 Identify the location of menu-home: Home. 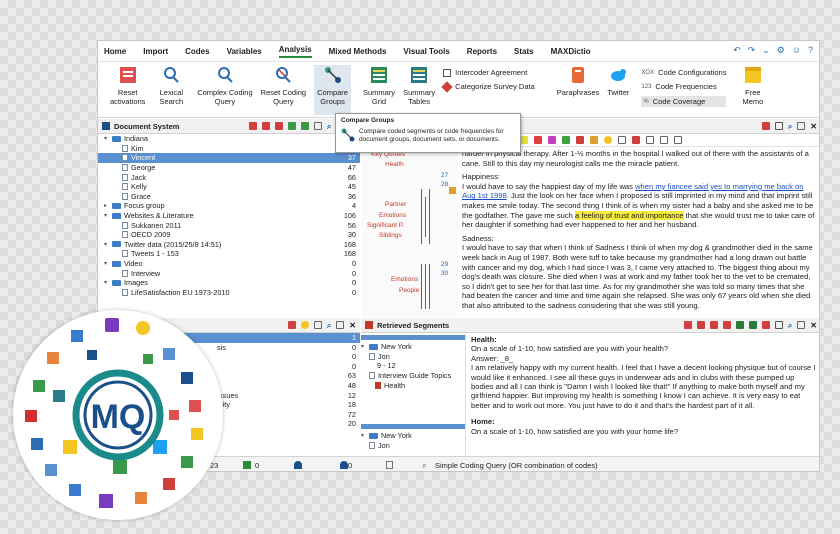
(115, 51).